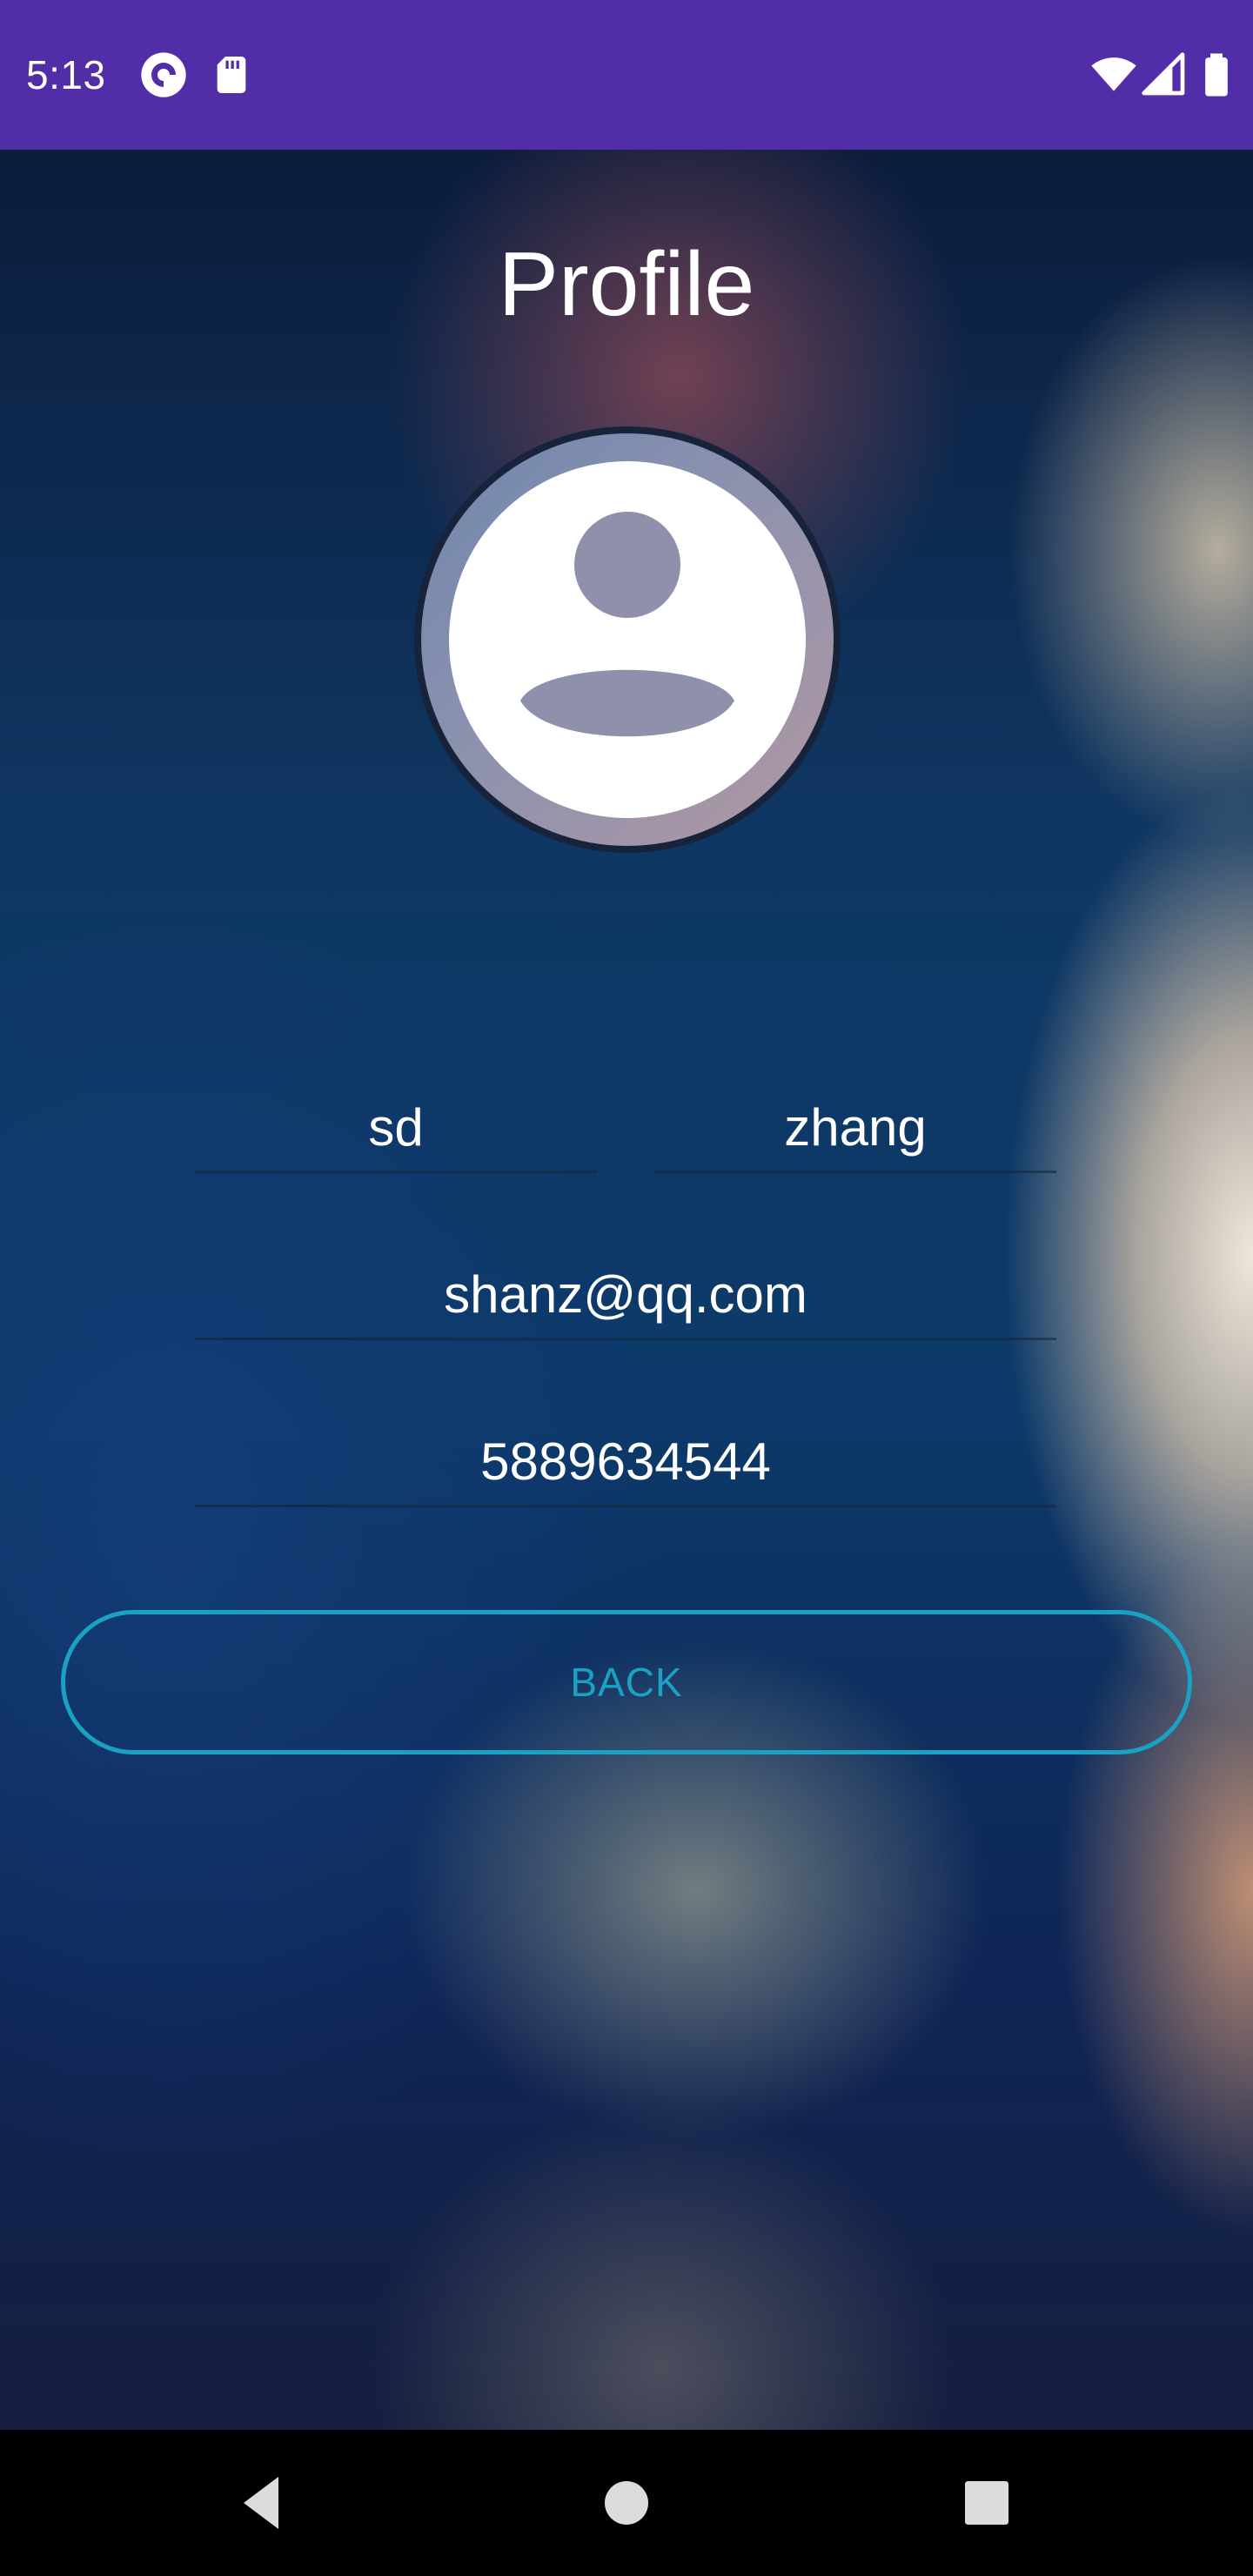  I want to click on pocket-casts-icon, so click(163, 74).